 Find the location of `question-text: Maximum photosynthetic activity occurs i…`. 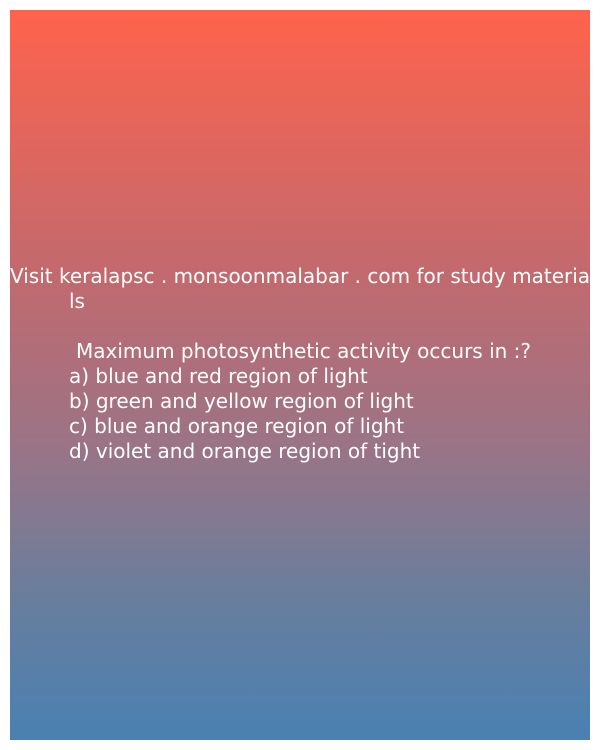

question-text: Maximum photosynthetic activity occurs i… is located at coordinates (304, 351).